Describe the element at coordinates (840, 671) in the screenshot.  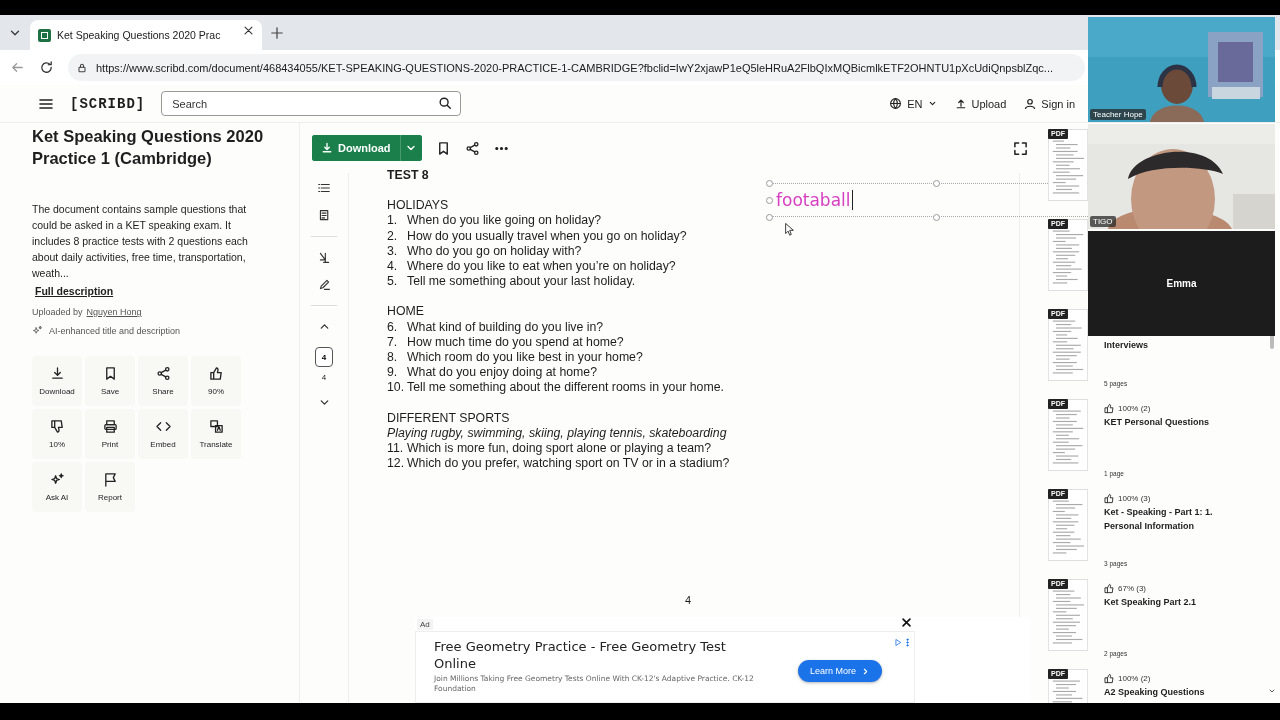
I see `learn-more-button: Learn More` at that location.